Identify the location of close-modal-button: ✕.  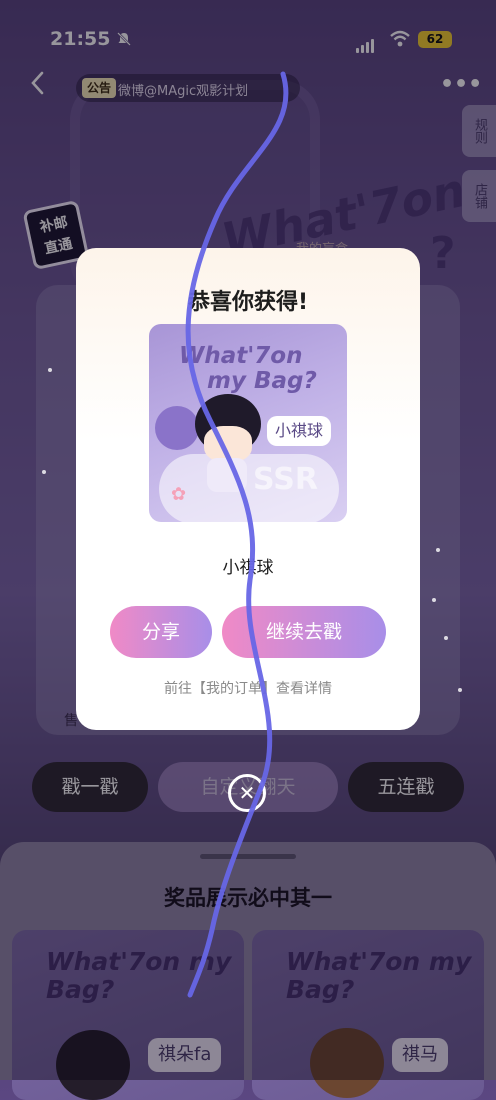
(247, 793).